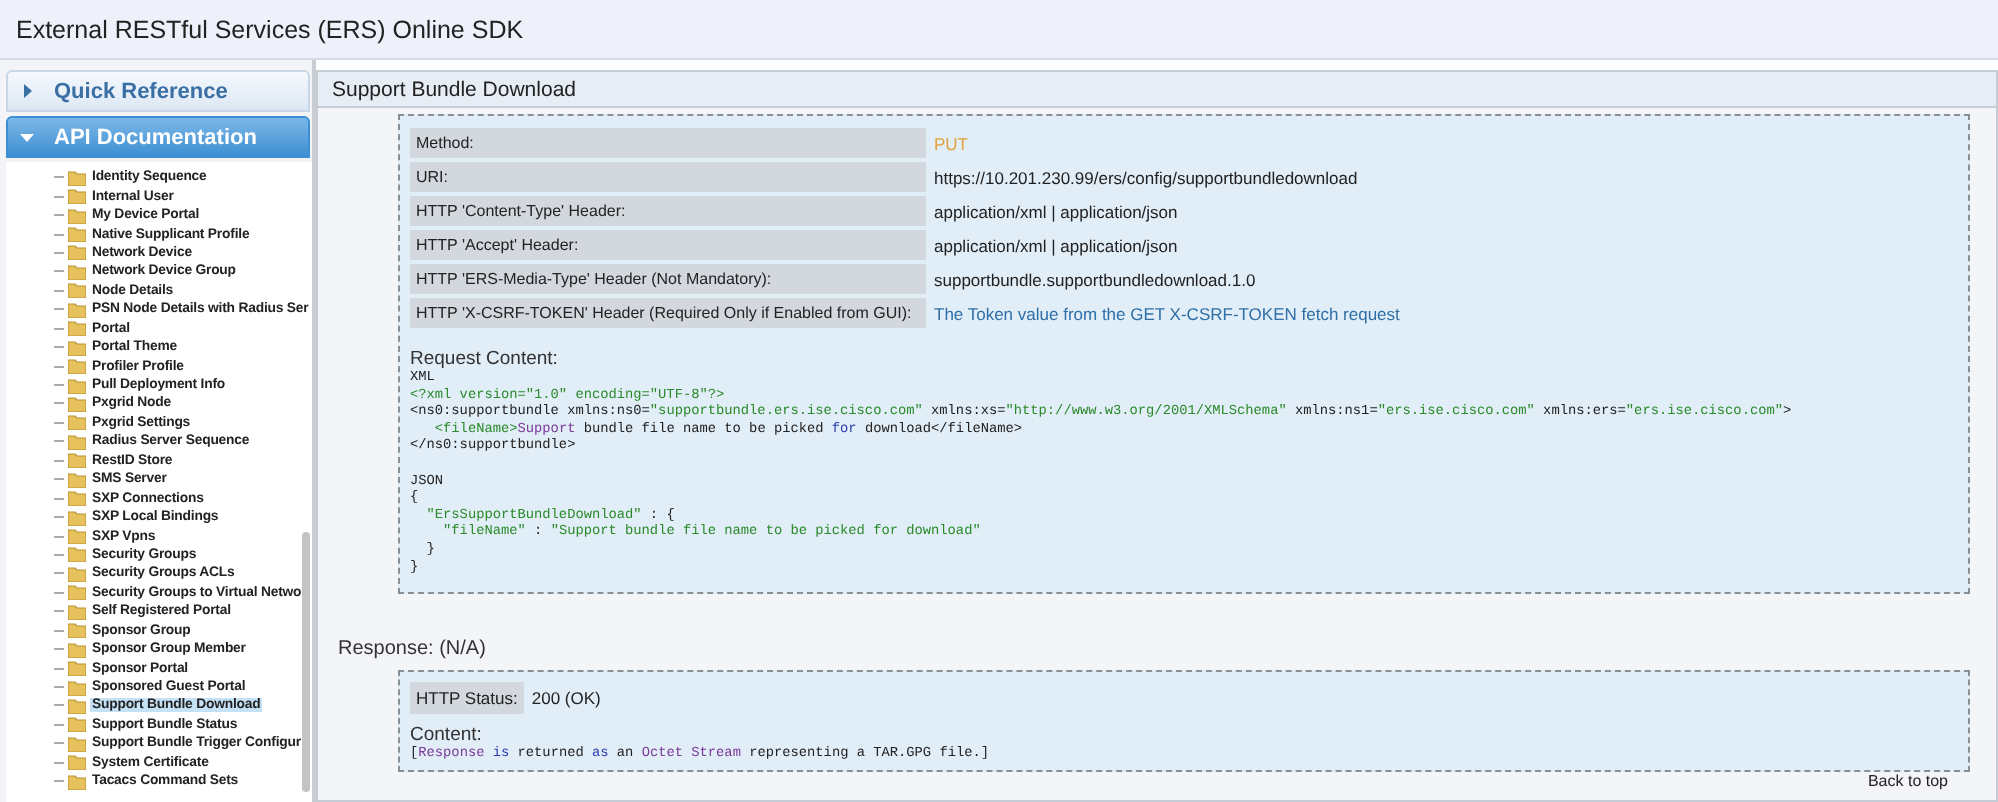  What do you see at coordinates (141, 91) in the screenshot?
I see `section-label: Quick Reference` at bounding box center [141, 91].